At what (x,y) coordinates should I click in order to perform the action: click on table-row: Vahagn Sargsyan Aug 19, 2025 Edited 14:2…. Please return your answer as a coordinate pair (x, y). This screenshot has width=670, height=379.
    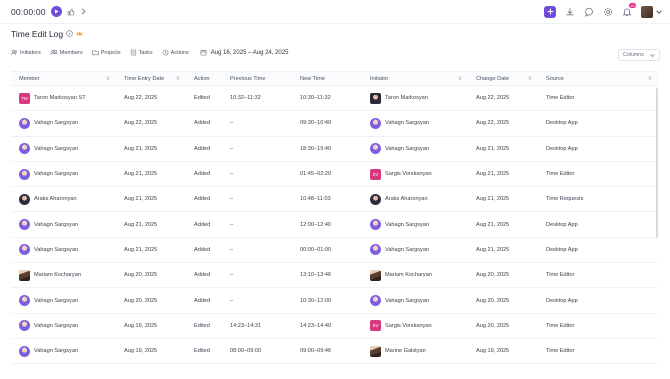
    Looking at the image, I should click on (334, 326).